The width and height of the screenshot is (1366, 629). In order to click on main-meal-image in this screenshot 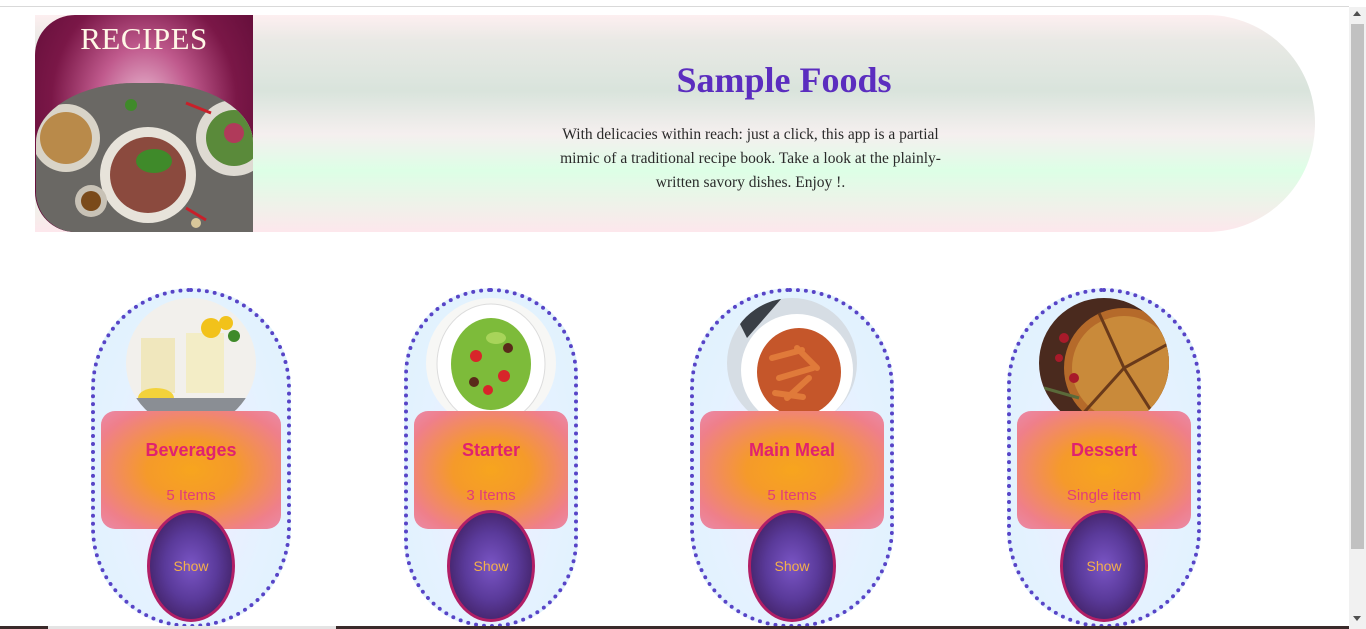, I will do `click(792, 363)`.